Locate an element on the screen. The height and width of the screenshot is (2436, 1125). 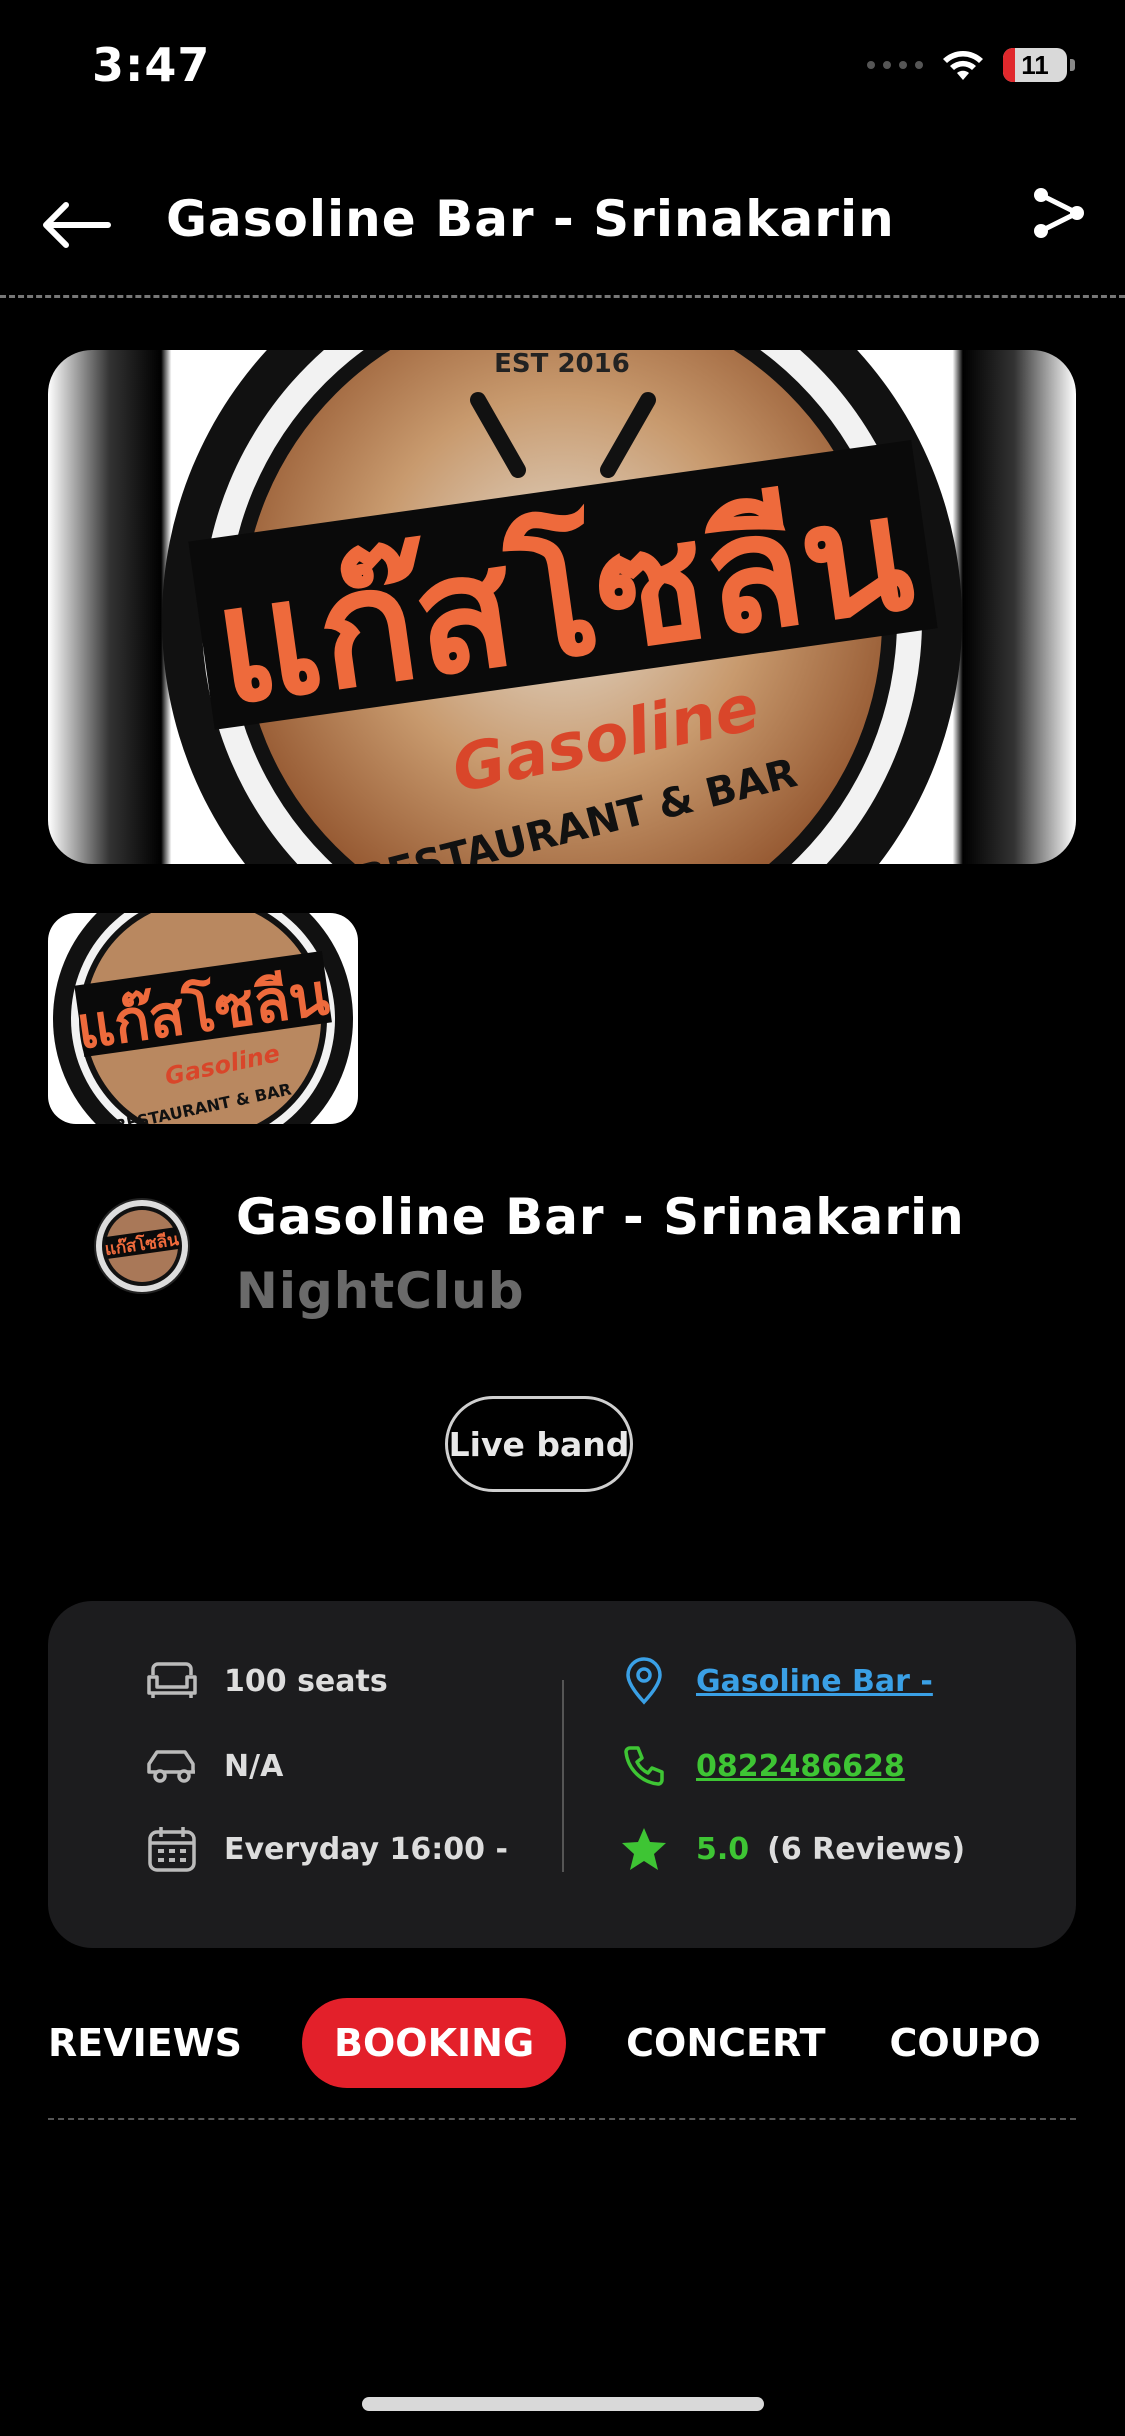
car-icon is located at coordinates (172, 1766).